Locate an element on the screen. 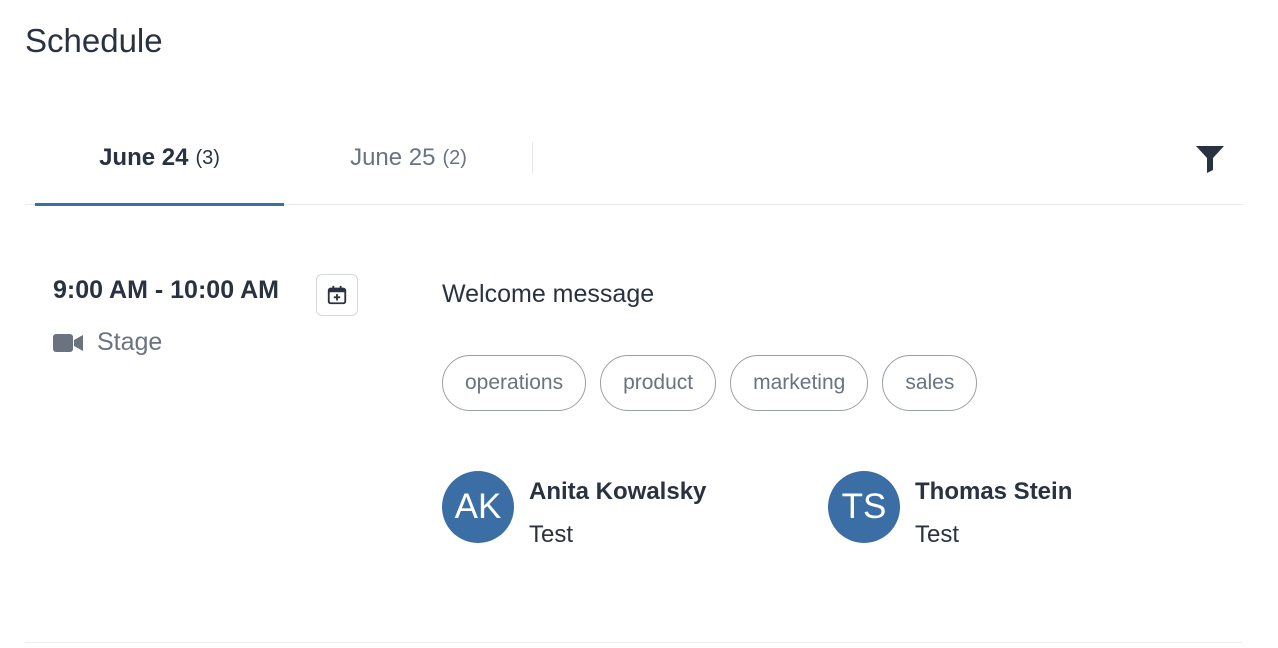 This screenshot has height=648, width=1278. tab-label: June 25 is located at coordinates (393, 157).